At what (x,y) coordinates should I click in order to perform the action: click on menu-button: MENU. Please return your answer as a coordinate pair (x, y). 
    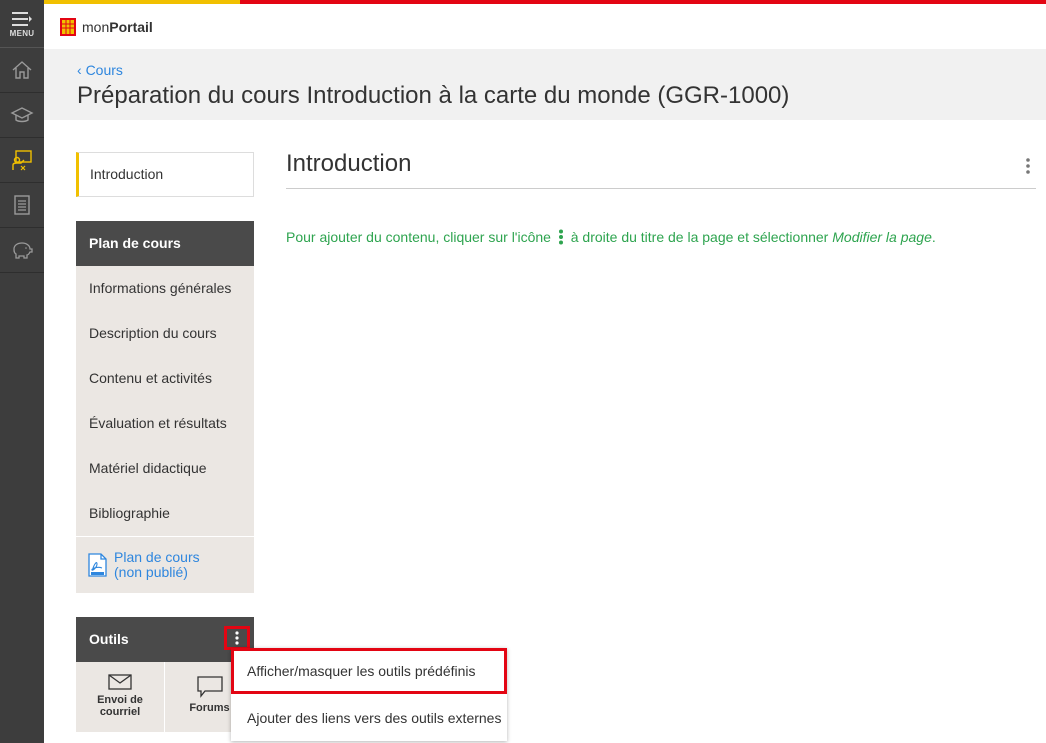
    Looking at the image, I should click on (22, 24).